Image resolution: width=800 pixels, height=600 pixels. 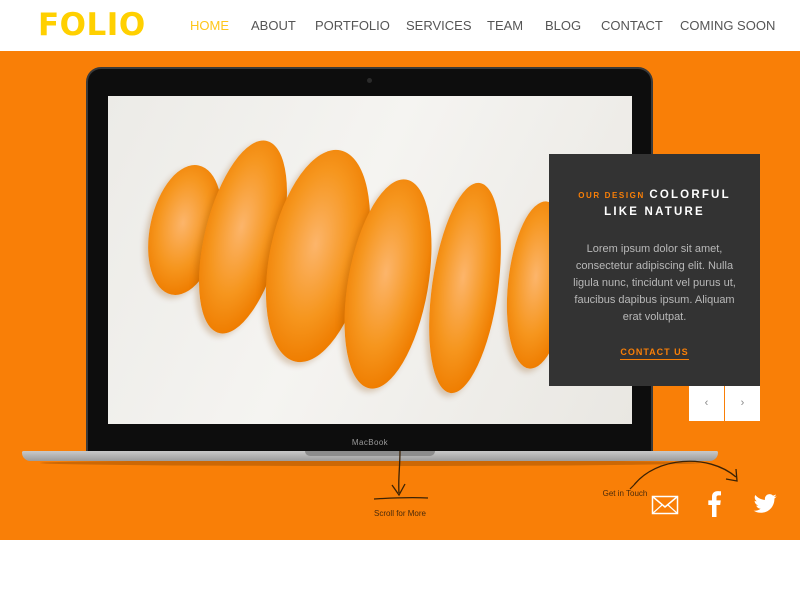 What do you see at coordinates (439, 25) in the screenshot?
I see `nav-item-services: SERVICES` at bounding box center [439, 25].